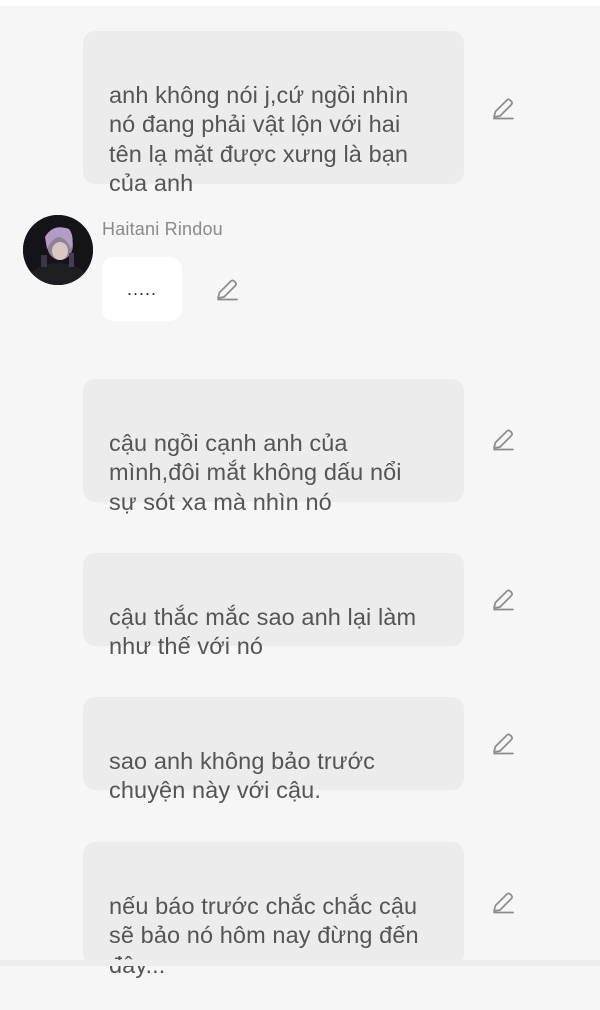 The width and height of the screenshot is (600, 1010). What do you see at coordinates (300, 963) in the screenshot?
I see `bottom-edge` at bounding box center [300, 963].